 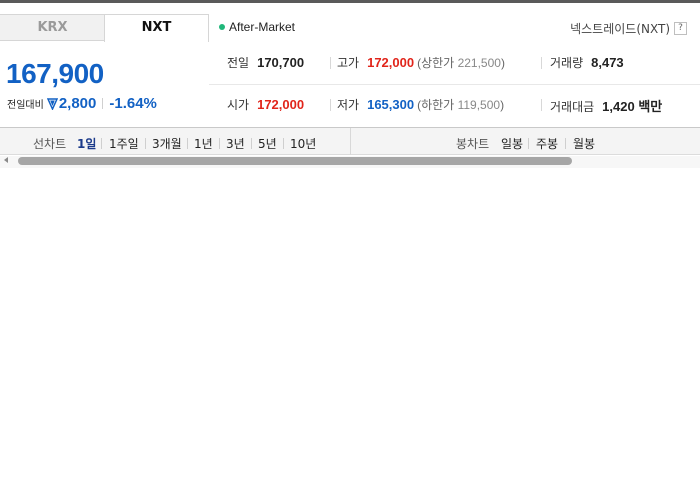 What do you see at coordinates (303, 143) in the screenshot?
I see `period-10y: 10년` at bounding box center [303, 143].